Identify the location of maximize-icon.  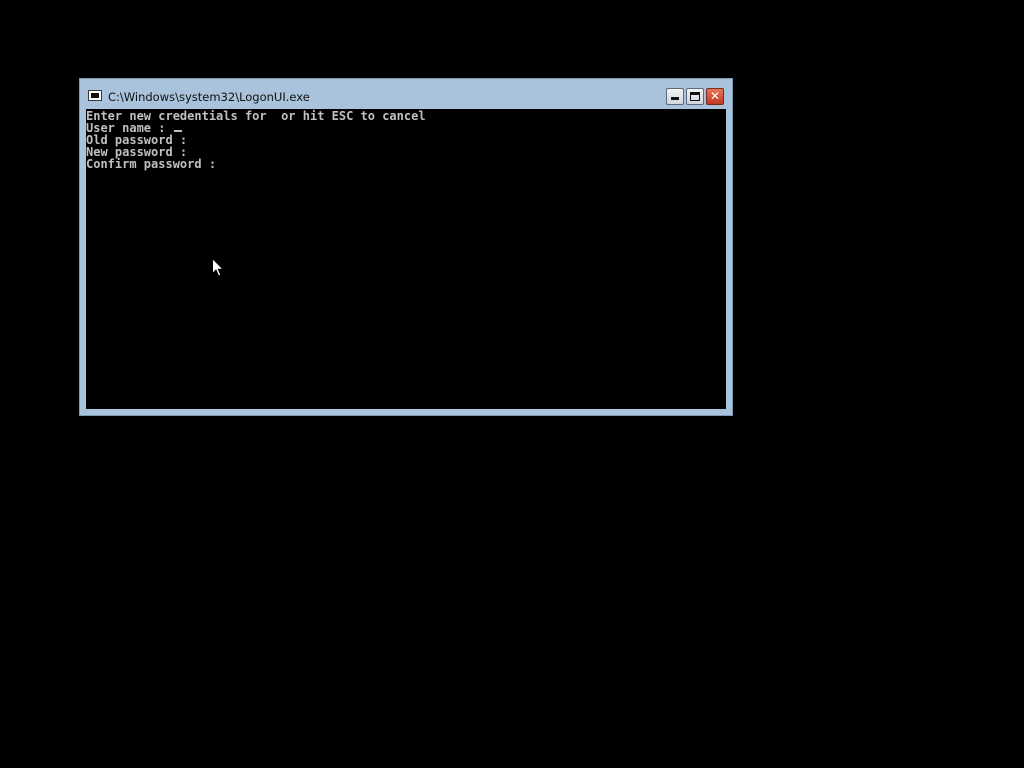
(695, 96).